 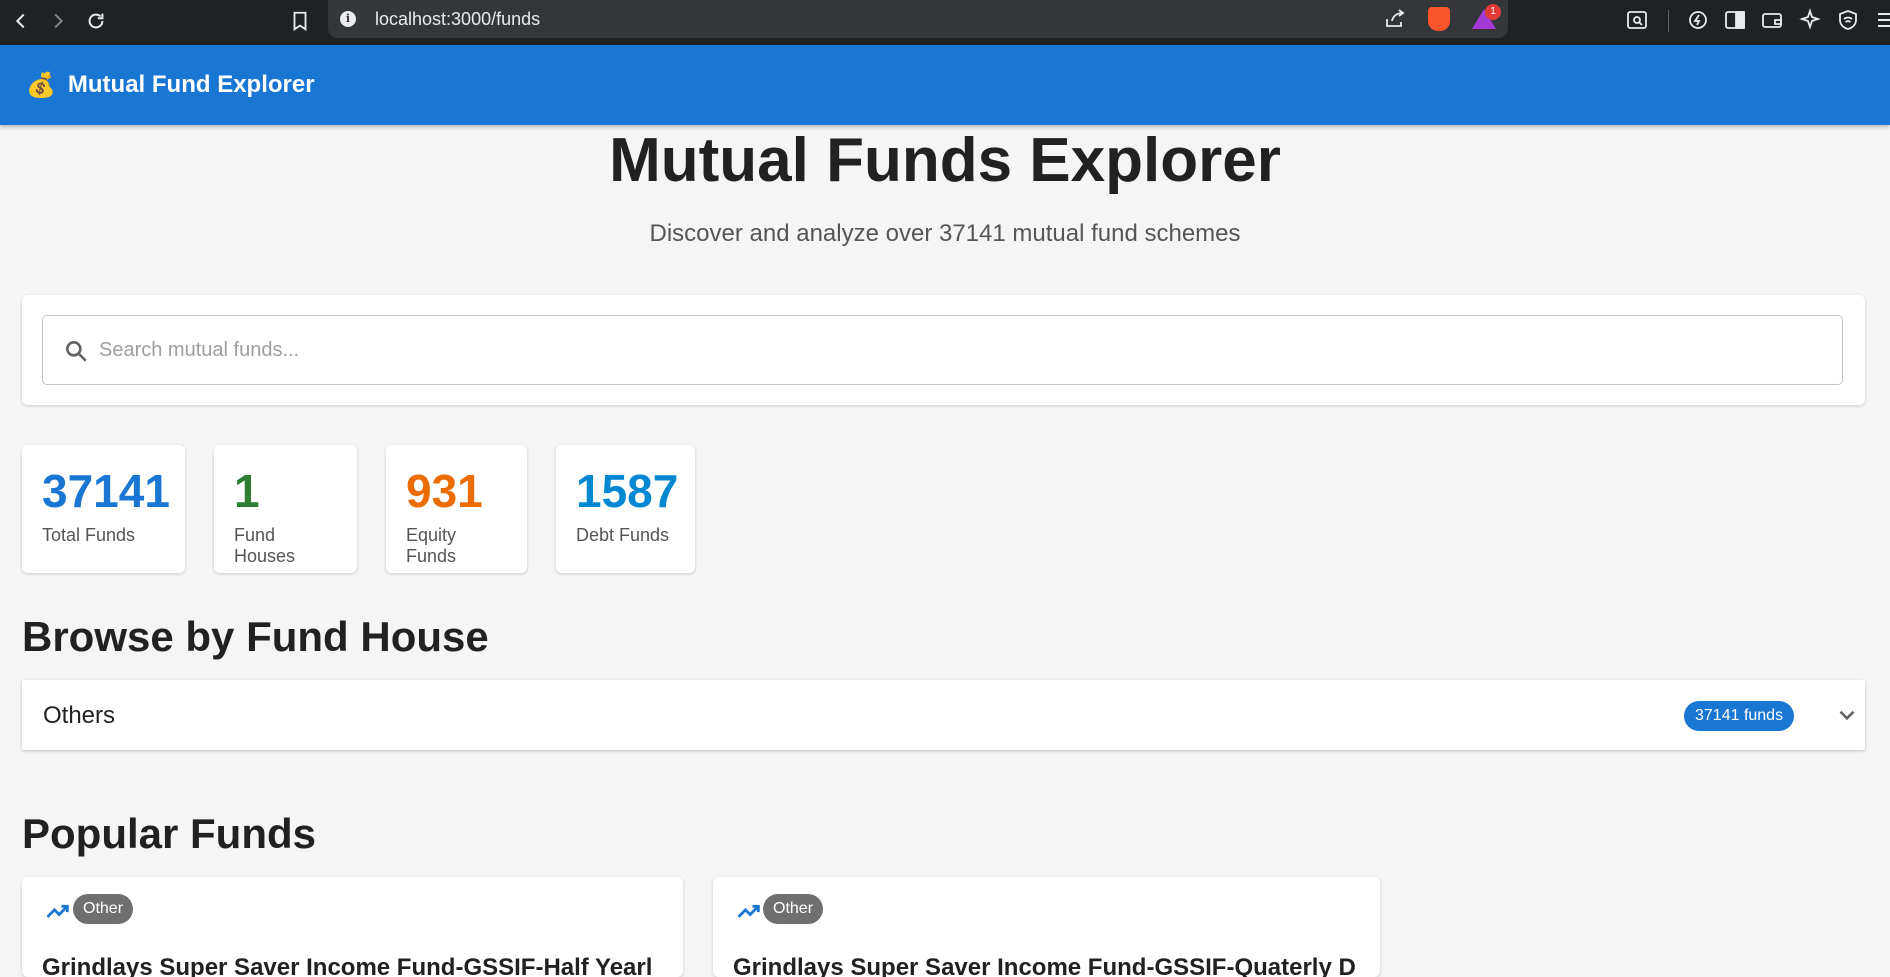 What do you see at coordinates (300, 21) in the screenshot?
I see `bookmark-icon` at bounding box center [300, 21].